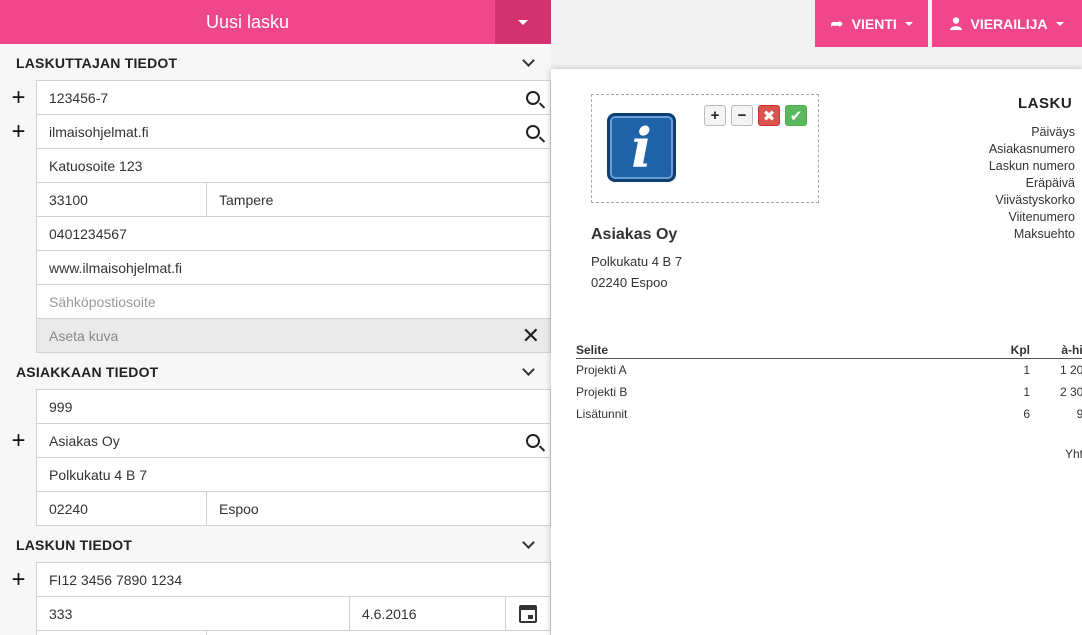 This screenshot has height=635, width=1082. What do you see at coordinates (121, 508) in the screenshot?
I see `customer-postal-code-field: 02240` at bounding box center [121, 508].